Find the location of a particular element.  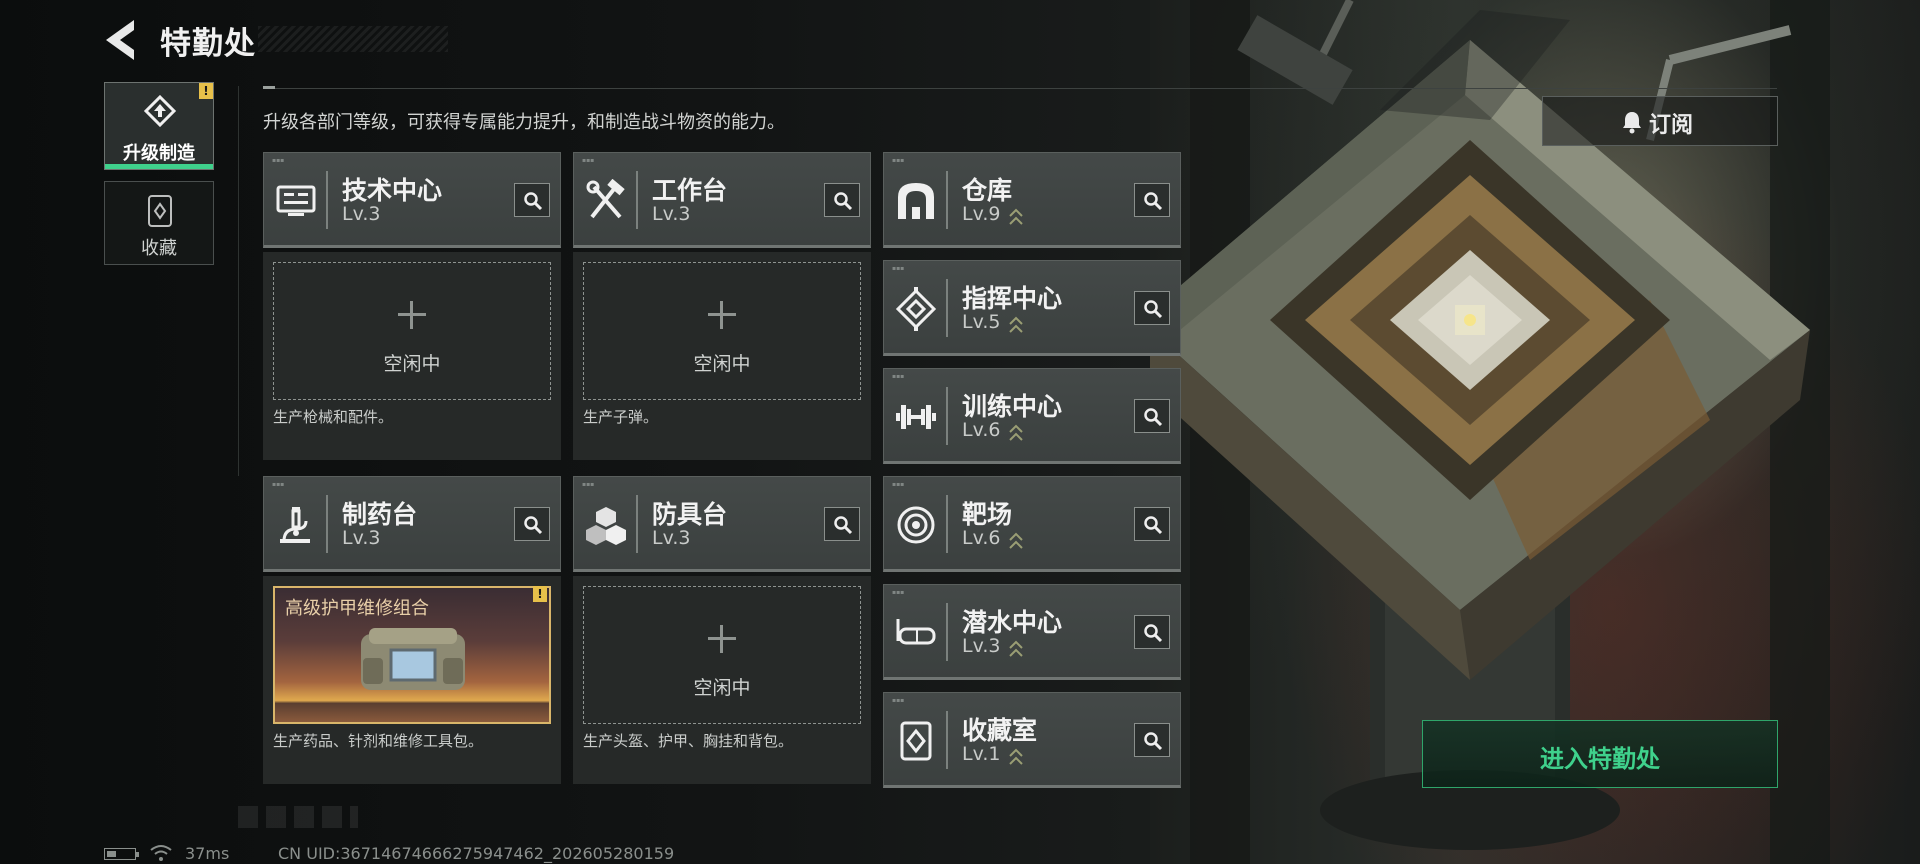

dept-card-warehouse: ▪▪▪ 仓库 Lv.9 is located at coordinates (1032, 200).